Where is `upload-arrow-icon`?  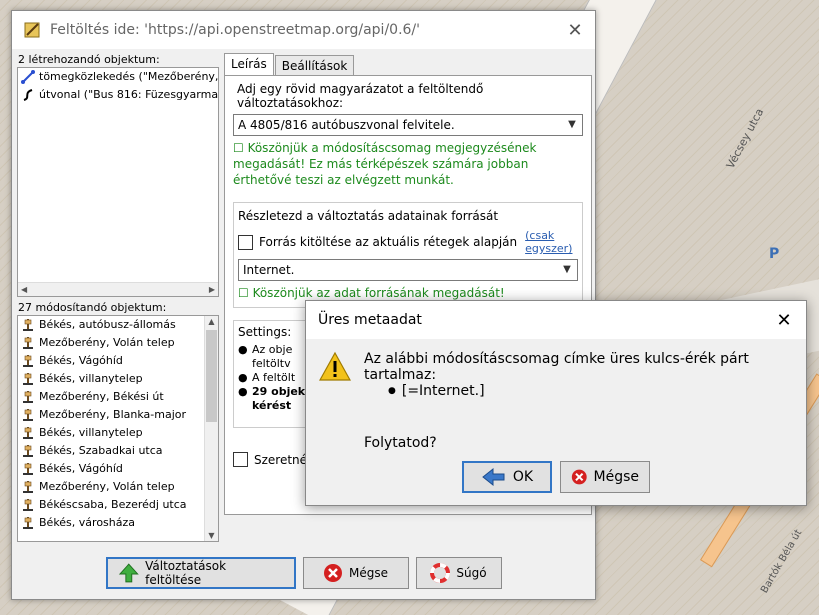
upload-arrow-icon is located at coordinates (128, 573).